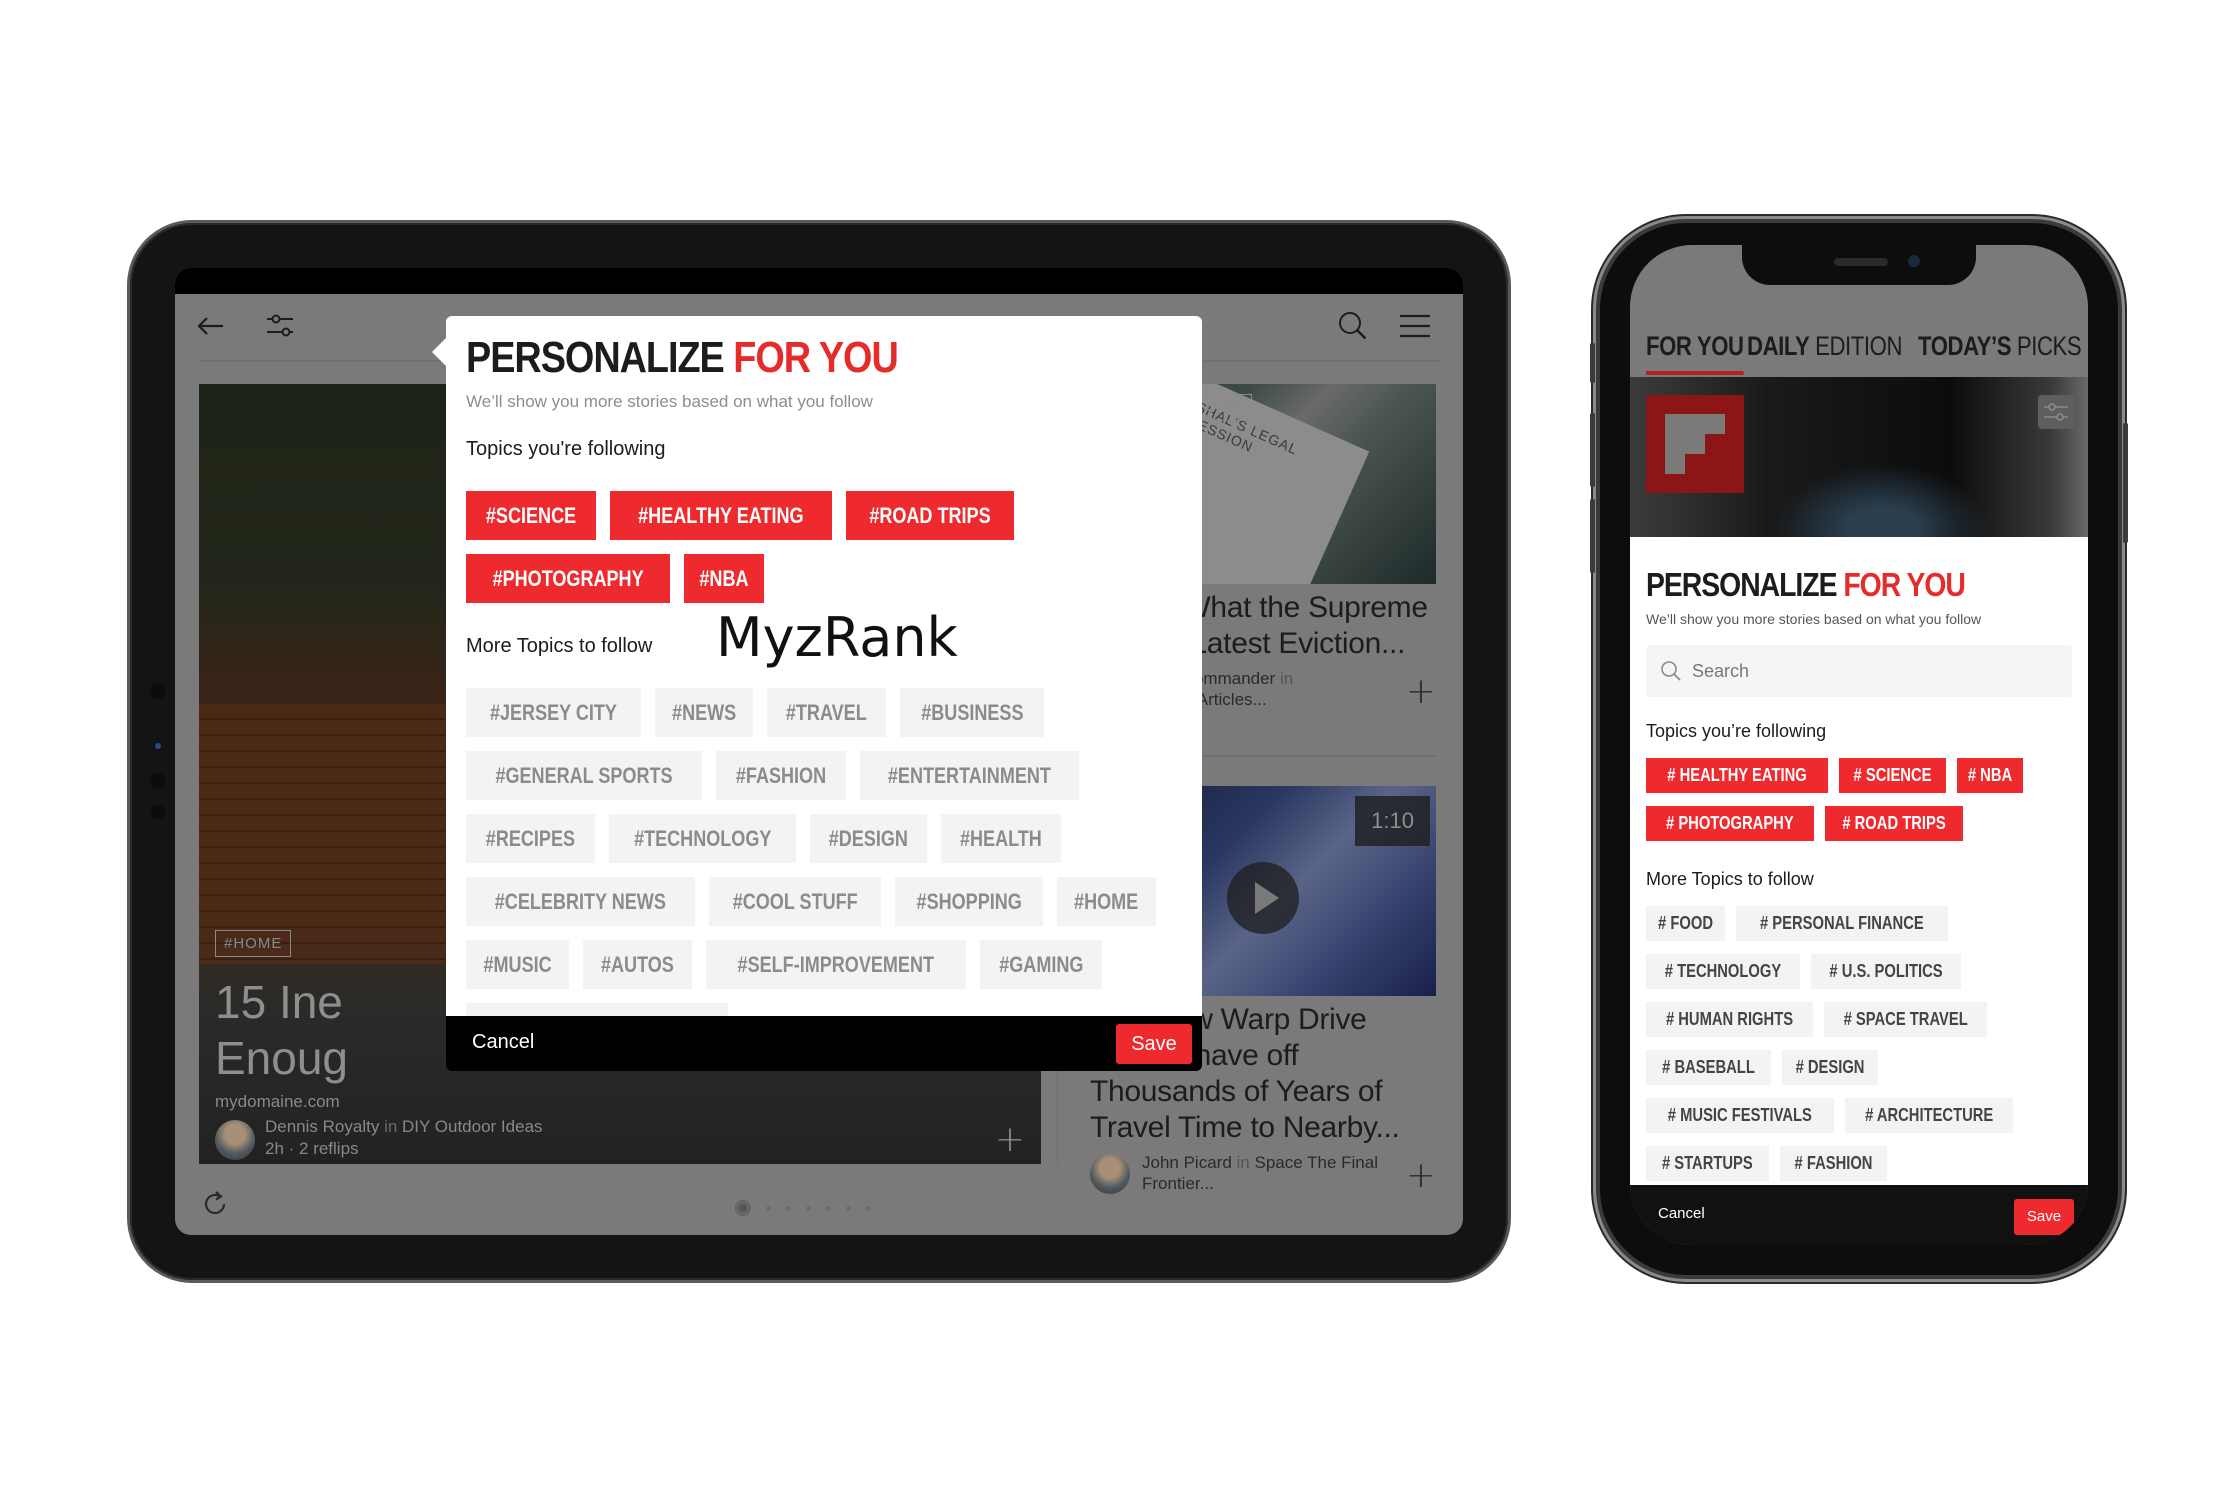  Describe the element at coordinates (1353, 326) in the screenshot. I see `search-icon` at that location.